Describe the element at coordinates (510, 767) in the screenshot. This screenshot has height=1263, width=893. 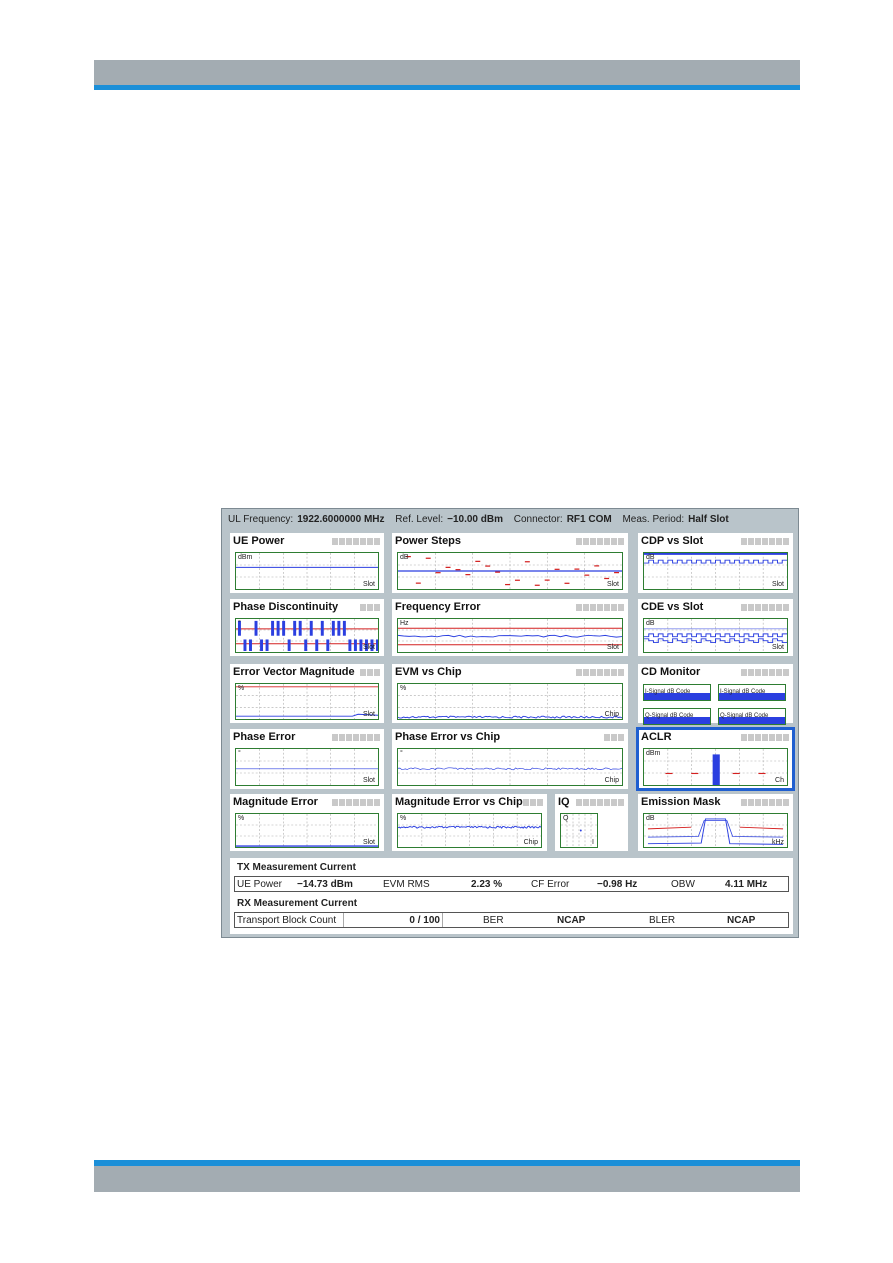
I see `plot-area: ° Chip` at that location.